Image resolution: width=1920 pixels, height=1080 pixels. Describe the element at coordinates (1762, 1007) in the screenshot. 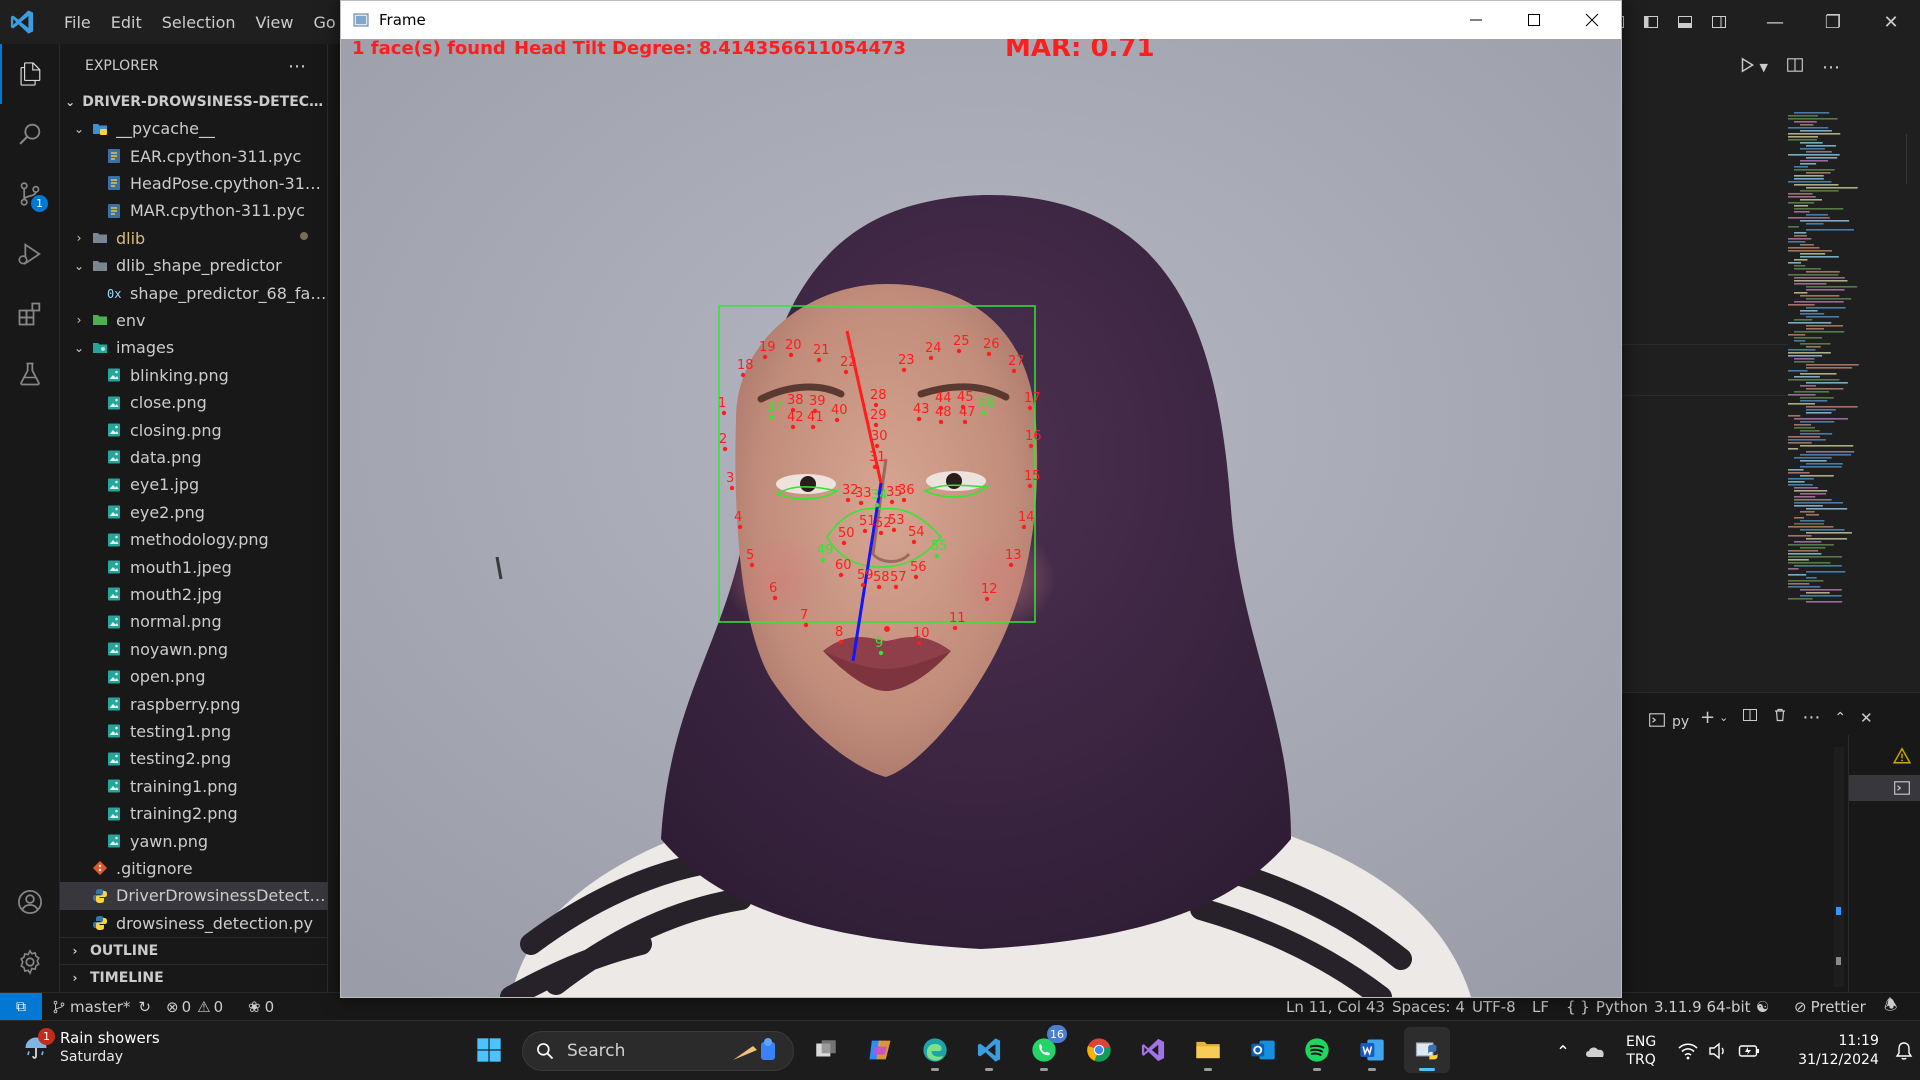

I see `copilot-icon: ☯` at that location.